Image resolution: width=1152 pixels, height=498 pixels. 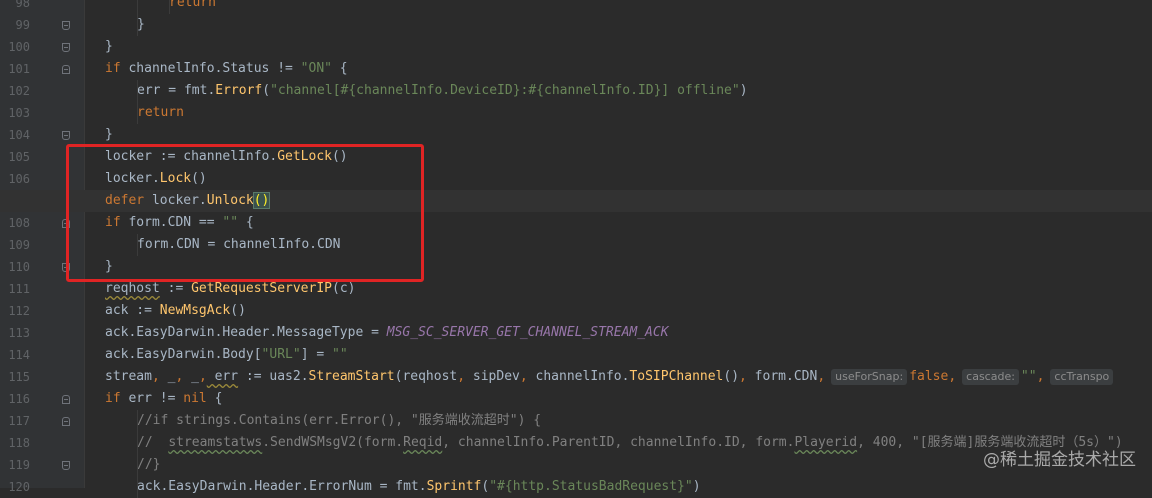 What do you see at coordinates (215, 442) in the screenshot?
I see `code-token: streamstatws` at bounding box center [215, 442].